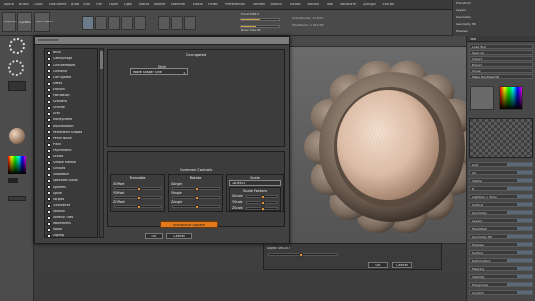 Image resolution: width=535 pixels, height=301 pixels. I want to click on xscale-slider, so click(262, 197).